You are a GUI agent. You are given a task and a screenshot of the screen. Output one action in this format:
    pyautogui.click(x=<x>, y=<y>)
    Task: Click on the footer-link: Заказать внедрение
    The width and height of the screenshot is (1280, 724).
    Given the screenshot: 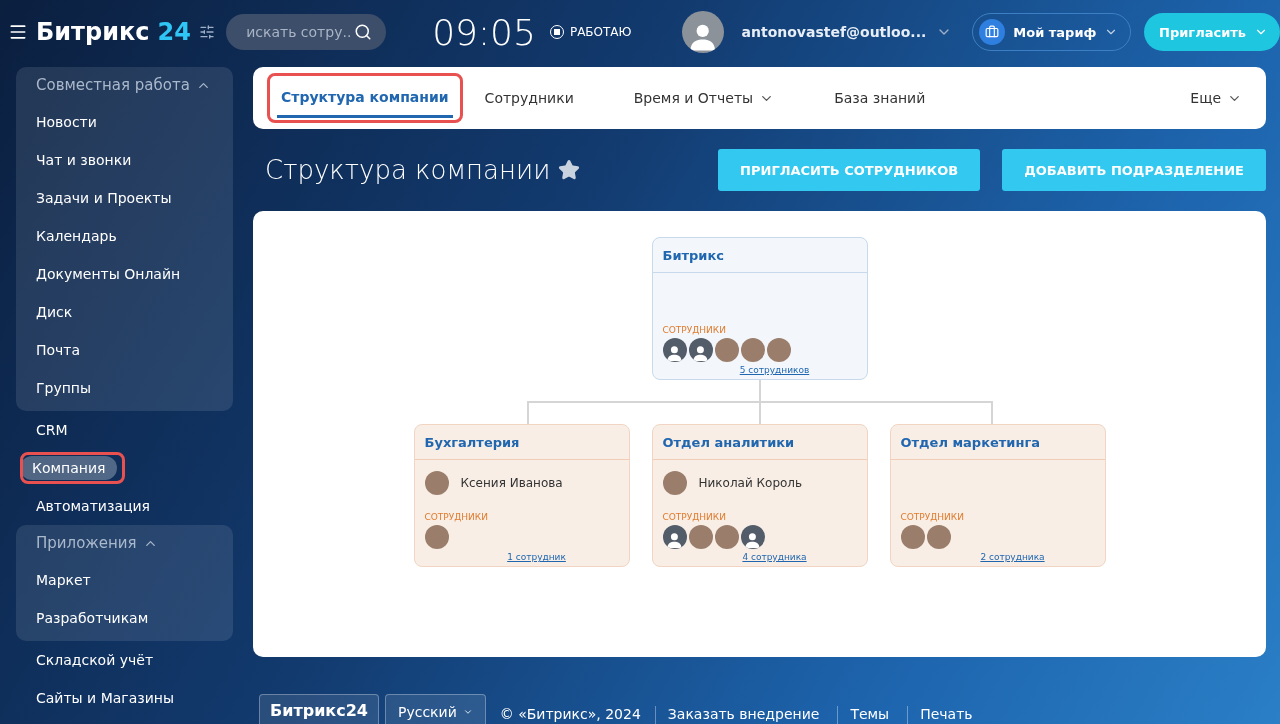 What is the action you would take?
    pyautogui.click(x=743, y=715)
    